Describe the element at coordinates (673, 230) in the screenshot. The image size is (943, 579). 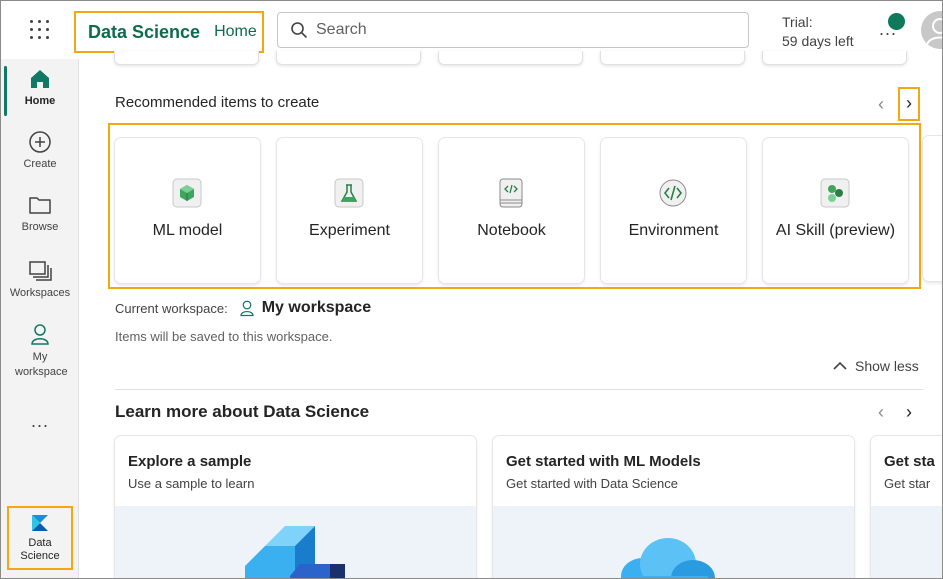
I see `item-label: Environment` at that location.